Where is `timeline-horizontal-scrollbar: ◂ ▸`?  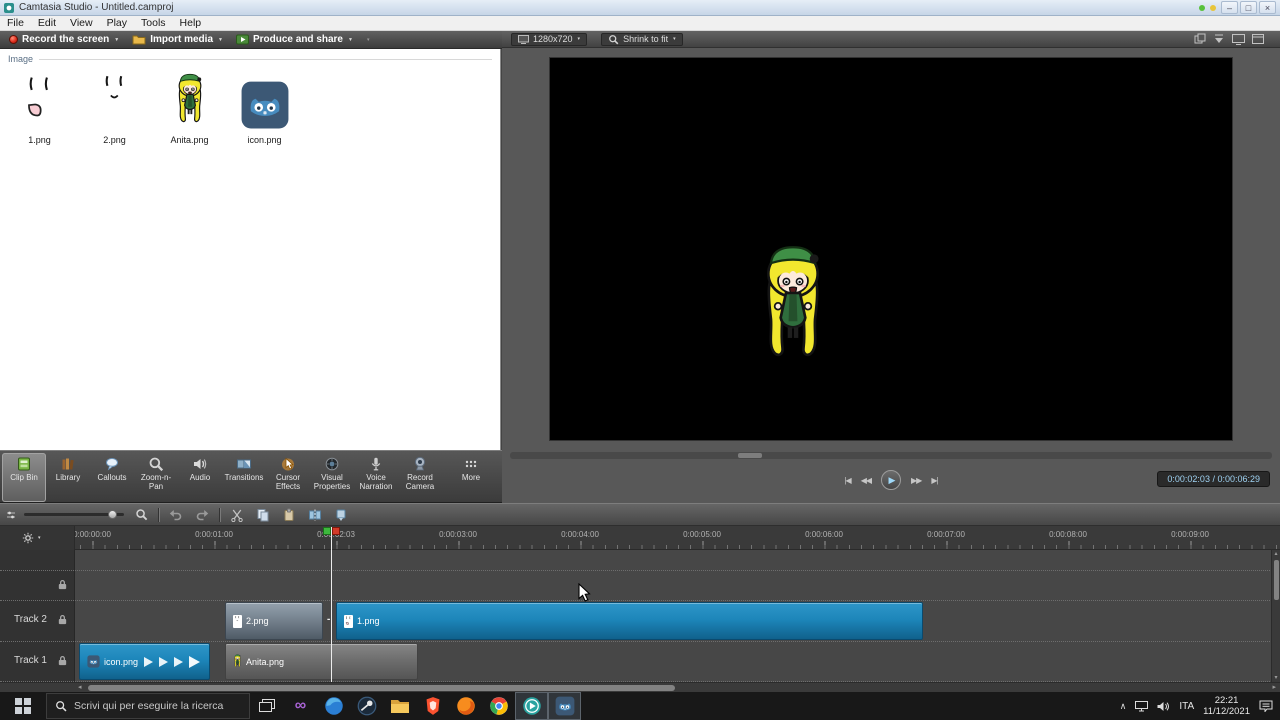 timeline-horizontal-scrollbar: ◂ ▸ is located at coordinates (640, 687).